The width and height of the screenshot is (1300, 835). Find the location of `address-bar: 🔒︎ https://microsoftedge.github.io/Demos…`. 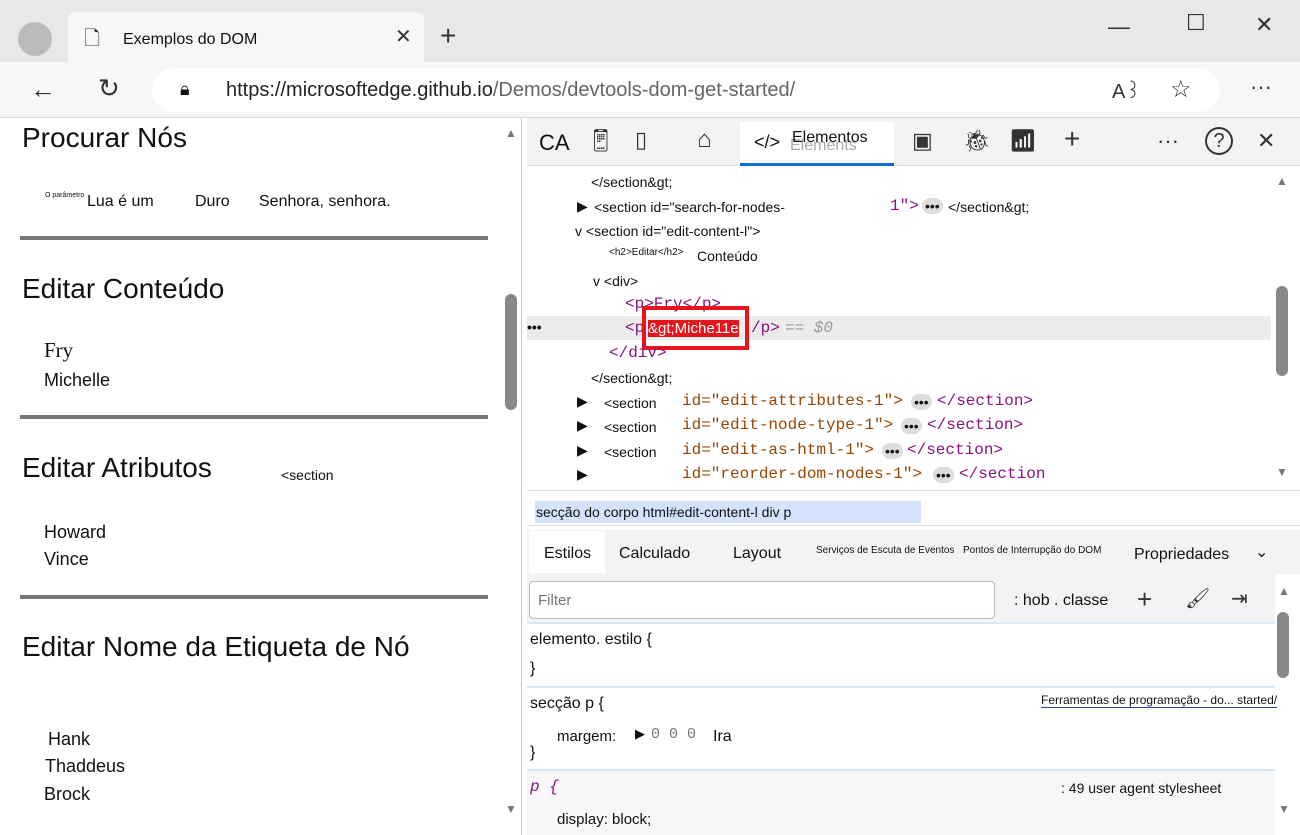

address-bar: 🔒︎ https://microsoftedge.github.io/Demos… is located at coordinates (686, 90).